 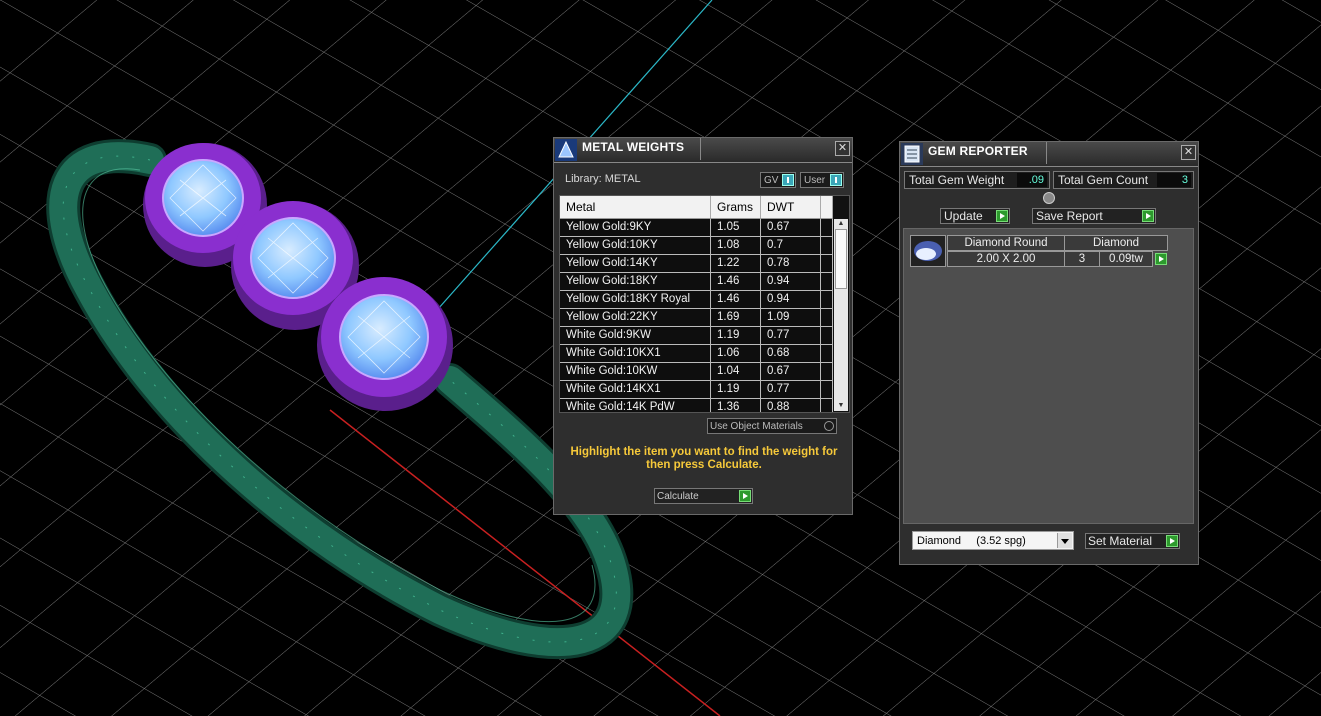 What do you see at coordinates (836, 180) in the screenshot?
I see `user-toggle-switch` at bounding box center [836, 180].